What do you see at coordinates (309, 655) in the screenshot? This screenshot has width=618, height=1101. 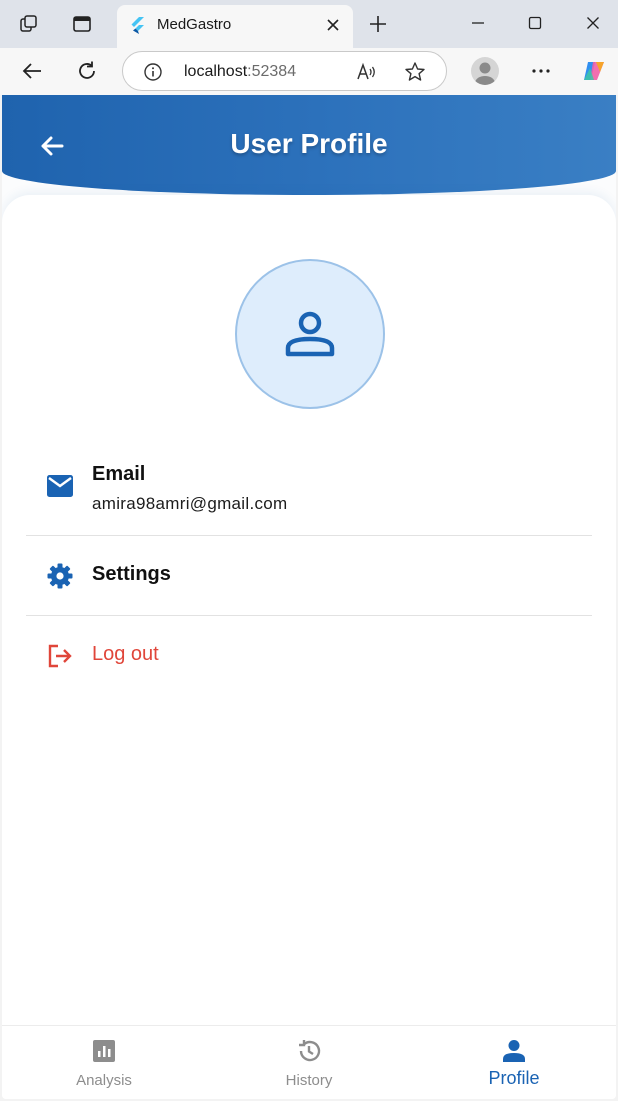 I see `logout-row: Log out` at bounding box center [309, 655].